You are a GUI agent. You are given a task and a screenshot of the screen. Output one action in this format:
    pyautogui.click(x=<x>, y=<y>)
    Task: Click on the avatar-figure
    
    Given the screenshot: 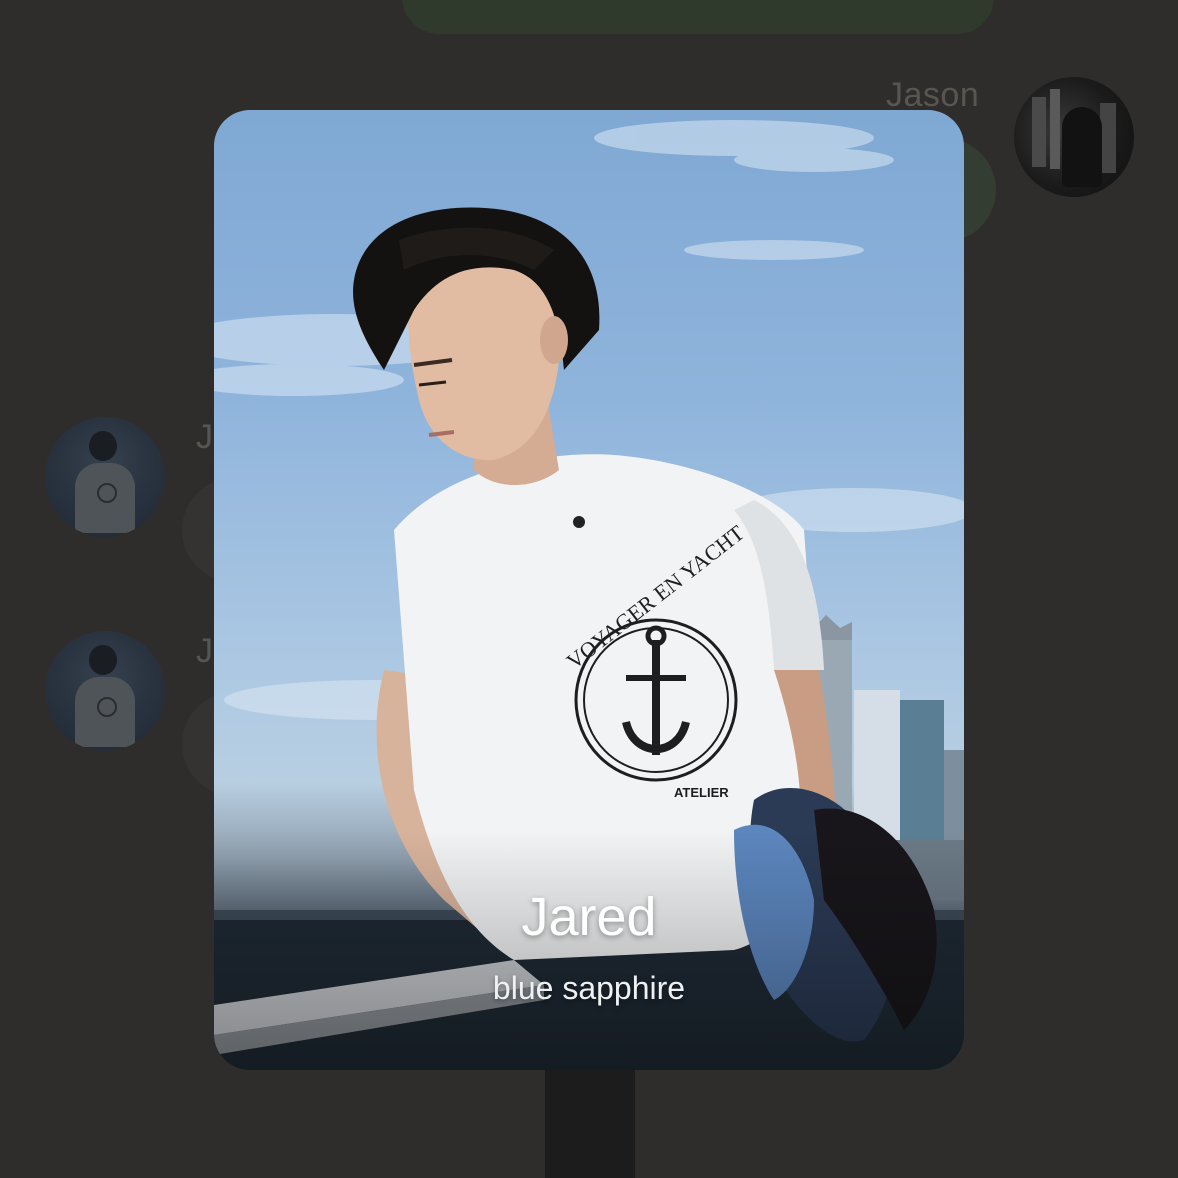 What is the action you would take?
    pyautogui.click(x=1082, y=147)
    